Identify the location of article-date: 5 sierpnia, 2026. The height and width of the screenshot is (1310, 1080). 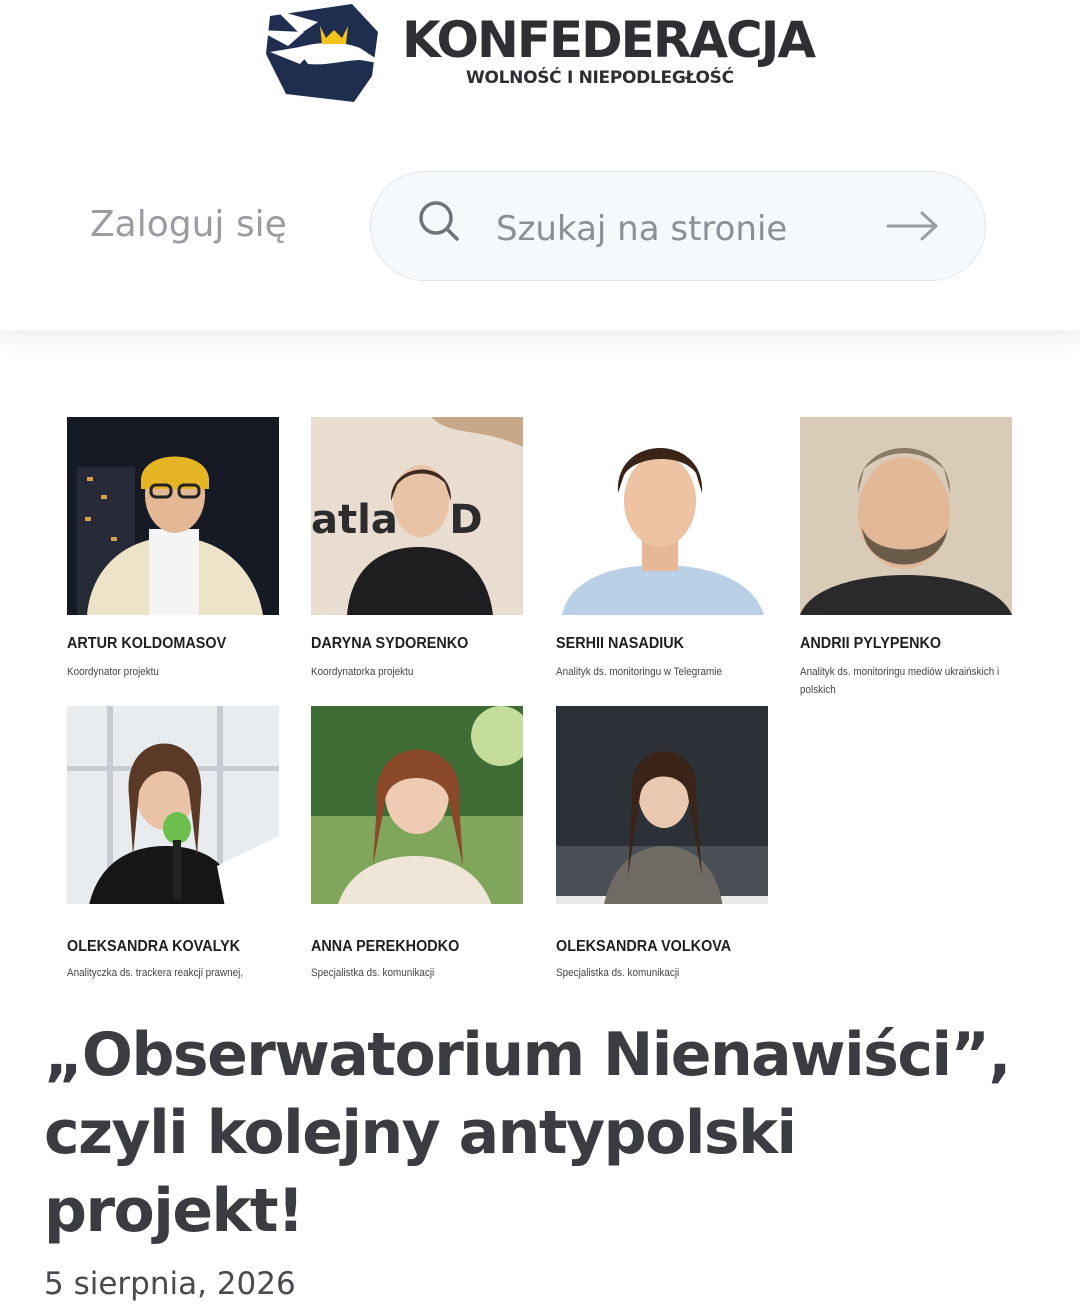
(170, 1284).